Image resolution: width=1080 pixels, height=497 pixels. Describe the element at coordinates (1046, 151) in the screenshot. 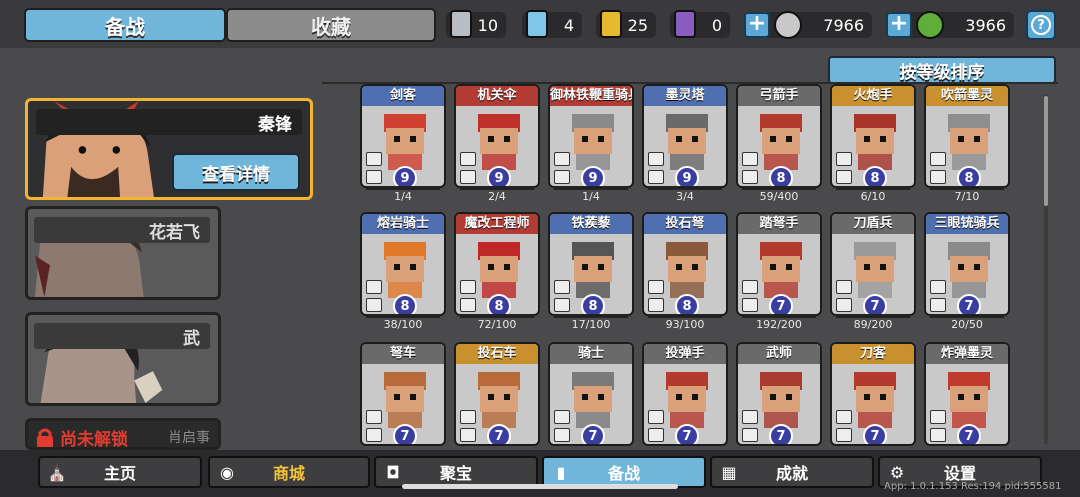

I see `scrollbar-thumb` at that location.